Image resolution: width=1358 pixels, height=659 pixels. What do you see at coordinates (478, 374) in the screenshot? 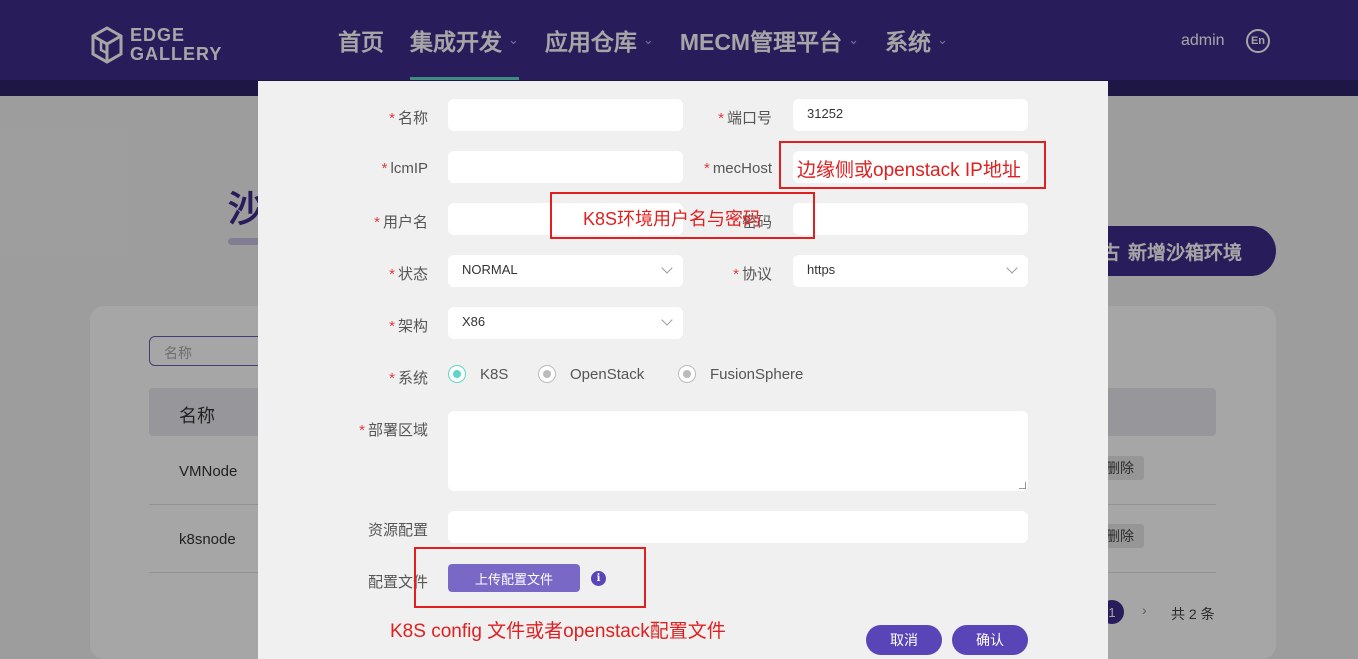
I see `system-radio-k8s: K8S` at bounding box center [478, 374].